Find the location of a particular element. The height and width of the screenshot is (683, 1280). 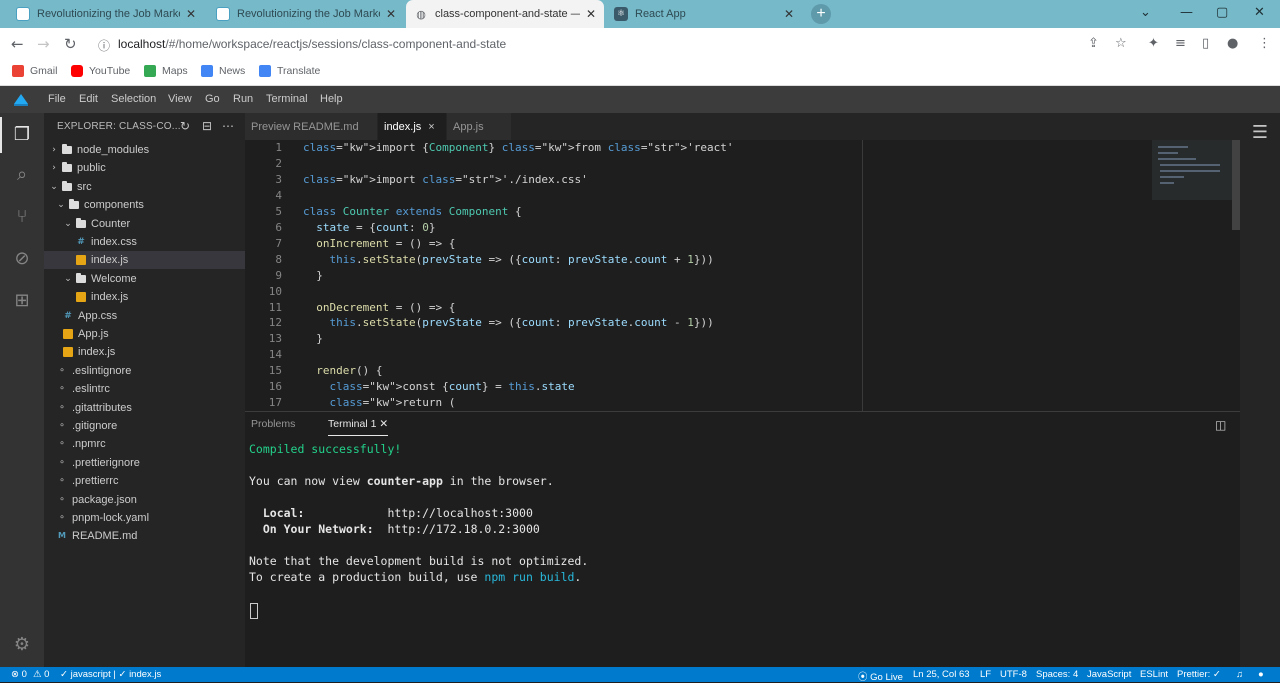

collapse-all-icon: ⊟ is located at coordinates (207, 126).